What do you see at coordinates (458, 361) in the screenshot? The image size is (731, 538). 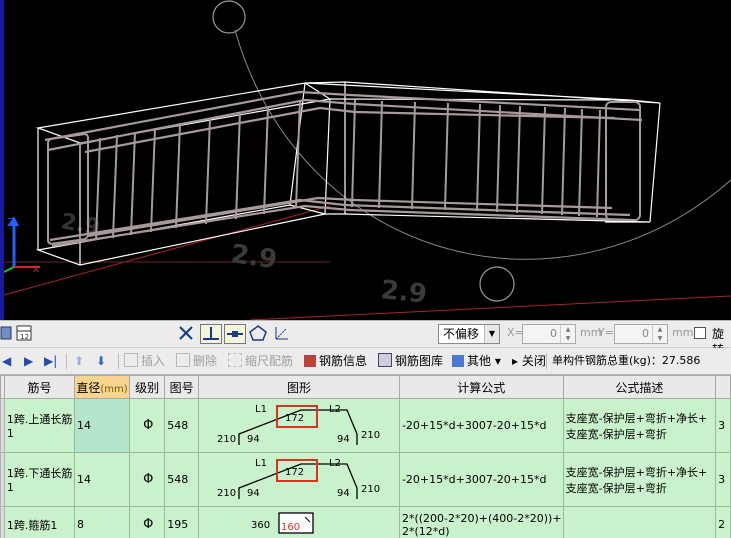 I see `other-icon` at bounding box center [458, 361].